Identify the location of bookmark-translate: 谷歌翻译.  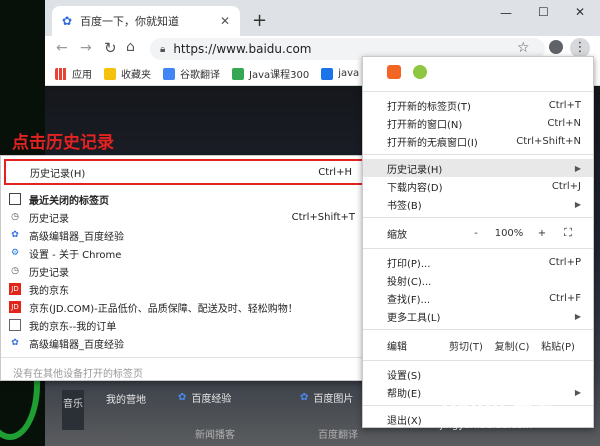
(191, 73).